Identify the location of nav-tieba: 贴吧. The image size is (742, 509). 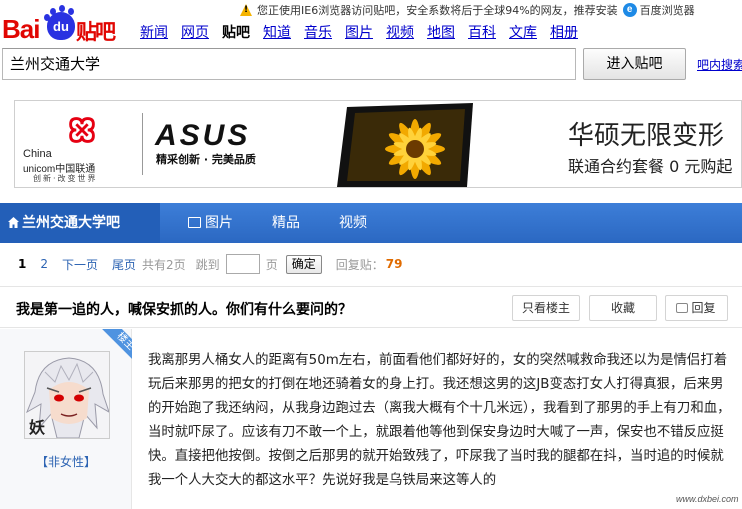
(236, 32).